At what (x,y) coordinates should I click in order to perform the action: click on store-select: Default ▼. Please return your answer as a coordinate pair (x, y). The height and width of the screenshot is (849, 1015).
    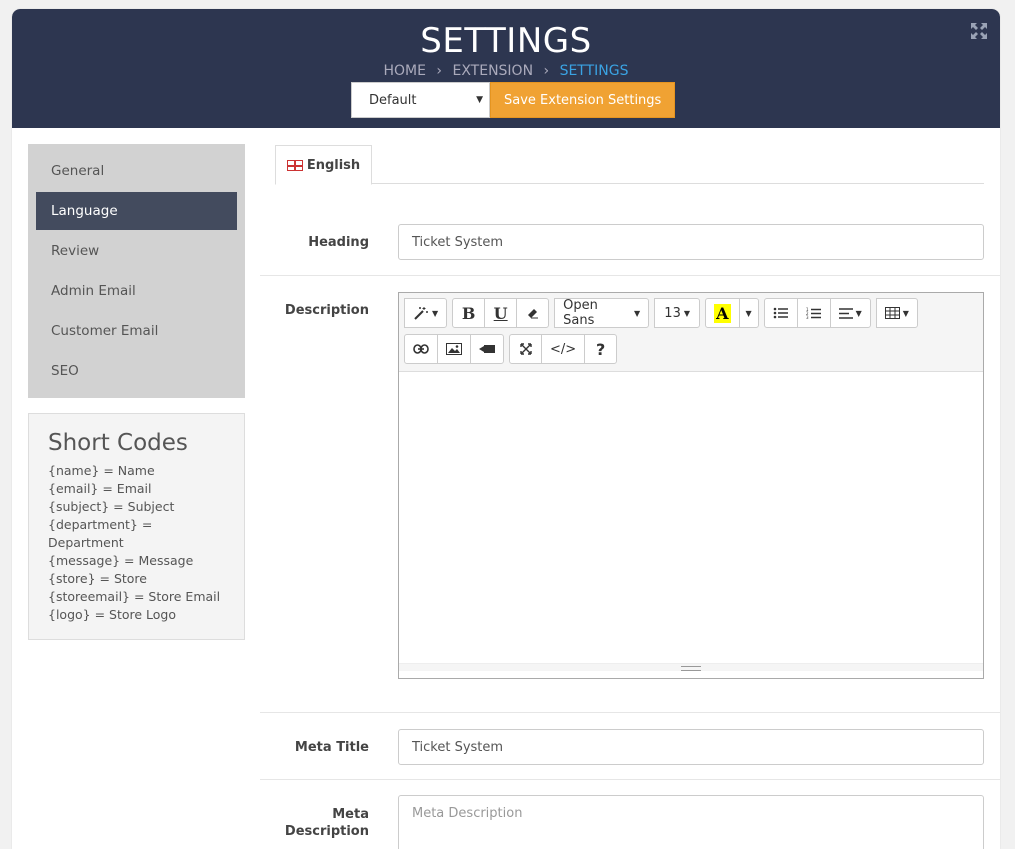
    Looking at the image, I should click on (420, 100).